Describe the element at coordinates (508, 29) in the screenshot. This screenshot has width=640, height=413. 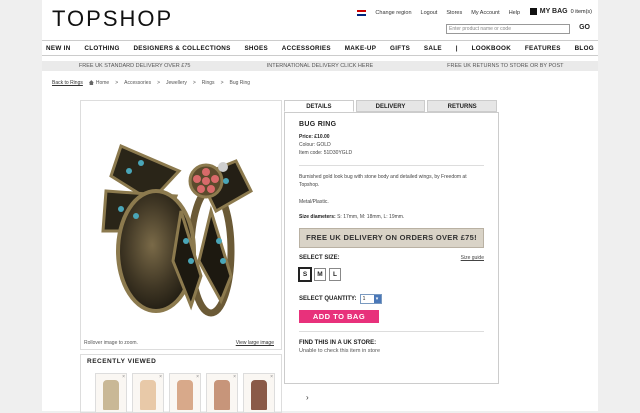
I see `search-input: Enter product name or code` at that location.